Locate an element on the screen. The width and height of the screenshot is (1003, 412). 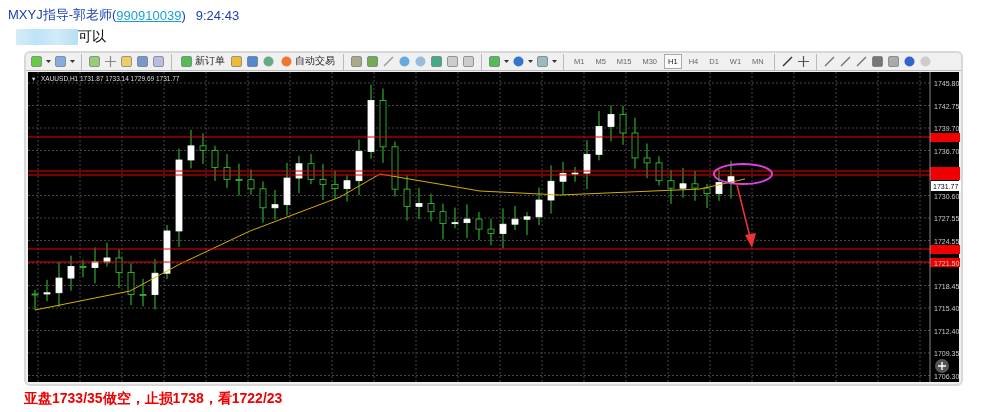
arrow is located at coordinates (746, 216).